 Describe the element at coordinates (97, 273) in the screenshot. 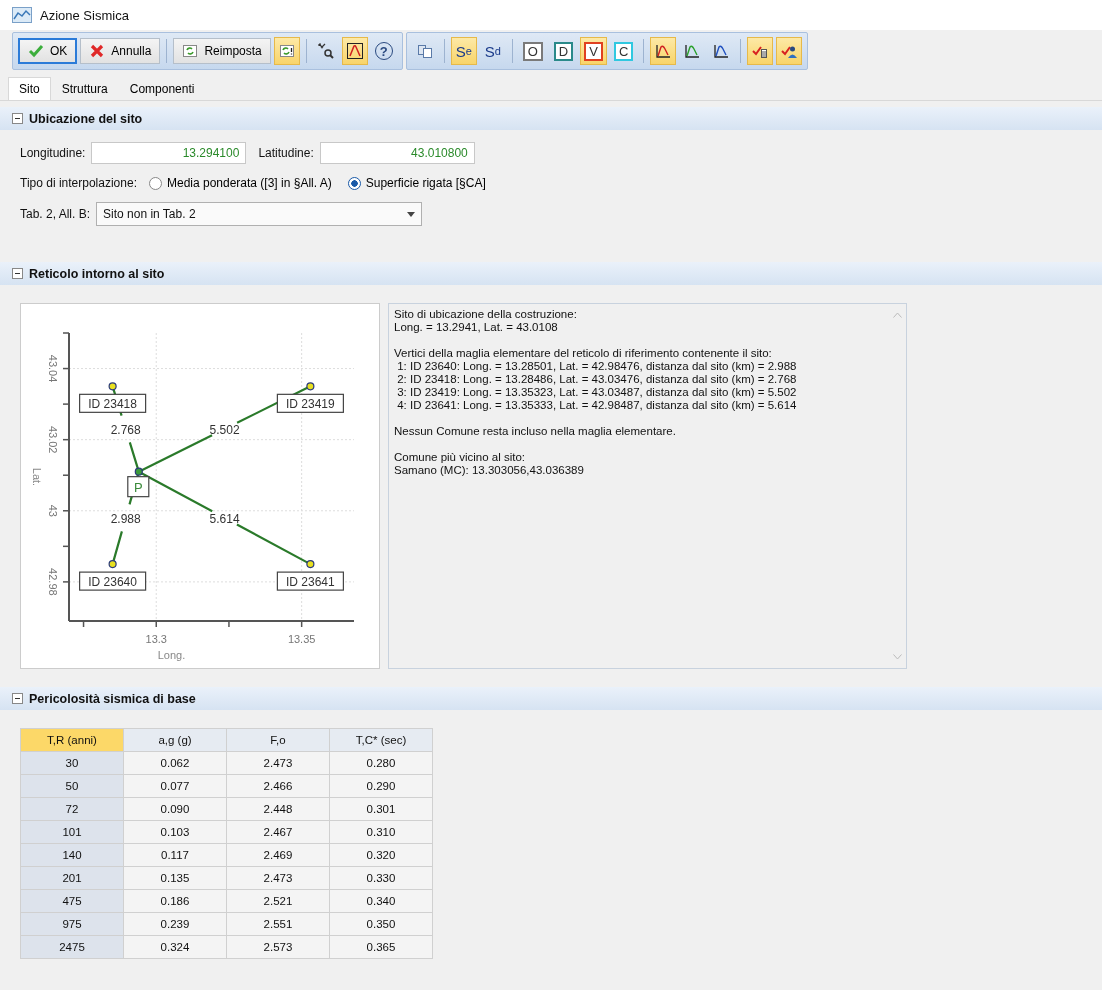

I see `section-title: Reticolo intorno al sito` at that location.